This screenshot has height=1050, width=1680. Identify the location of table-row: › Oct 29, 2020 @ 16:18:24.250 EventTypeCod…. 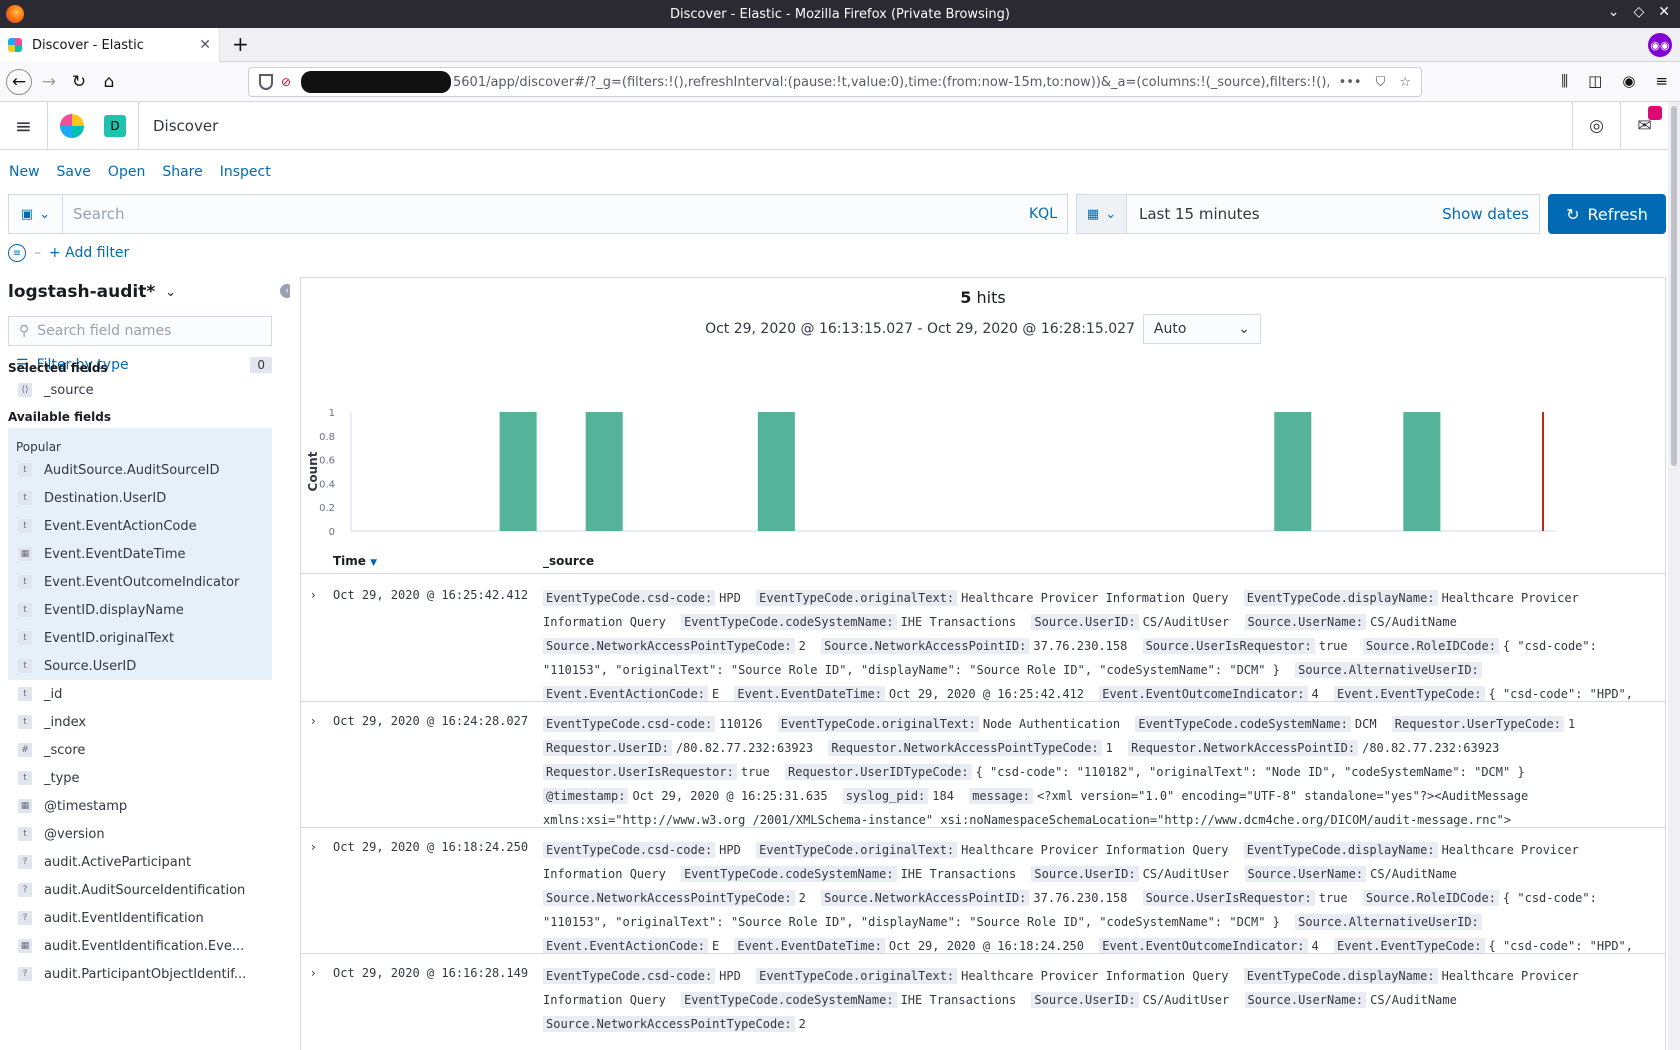
(983, 891).